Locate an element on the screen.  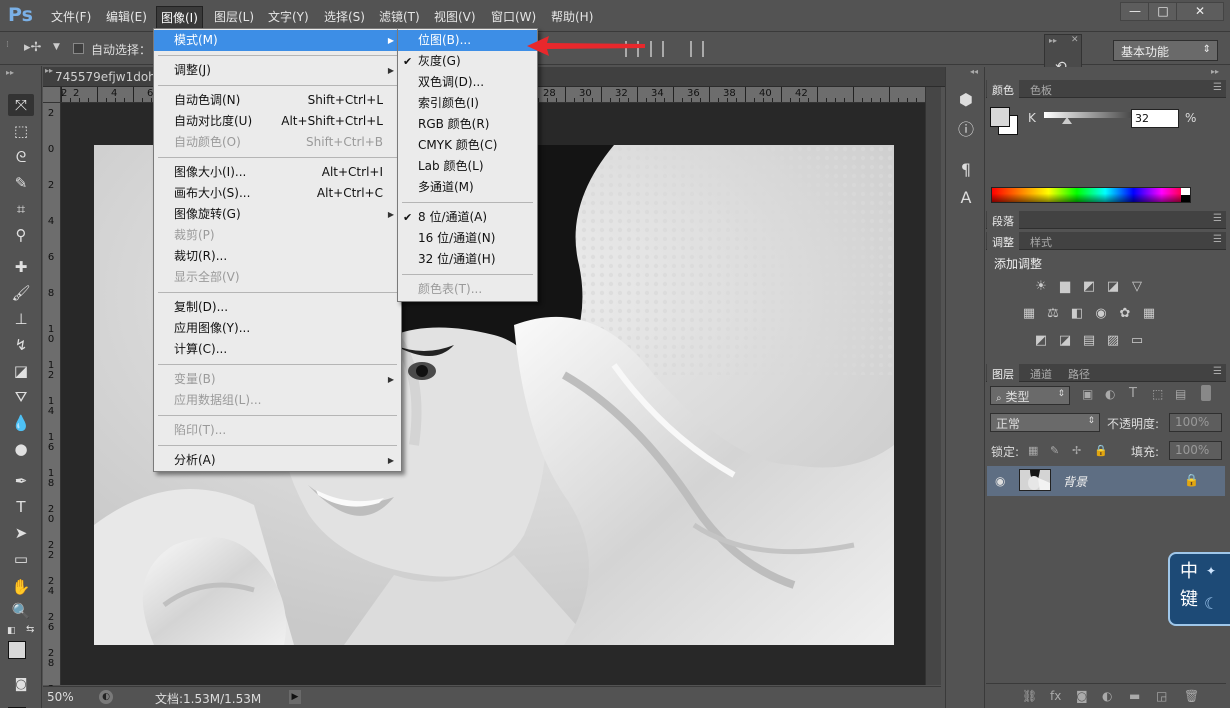
menu-item: 分析(A) ▶ is located at coordinates (277, 460).